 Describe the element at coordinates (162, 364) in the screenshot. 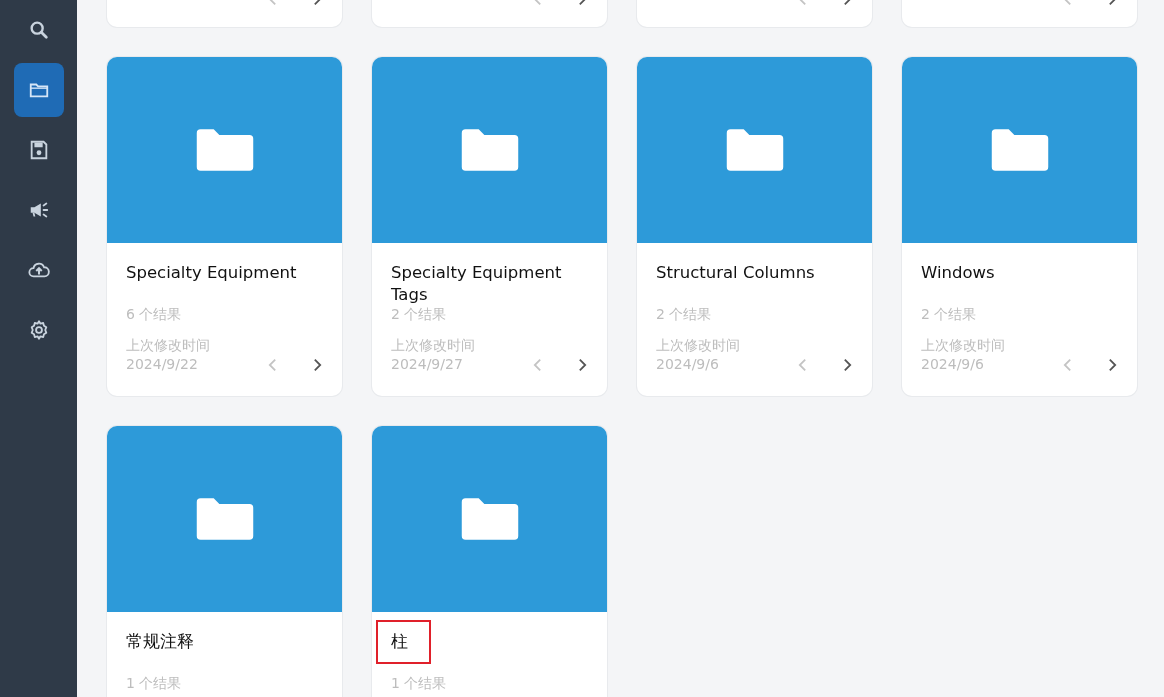

I see `modified-date: 2024/9/22` at that location.